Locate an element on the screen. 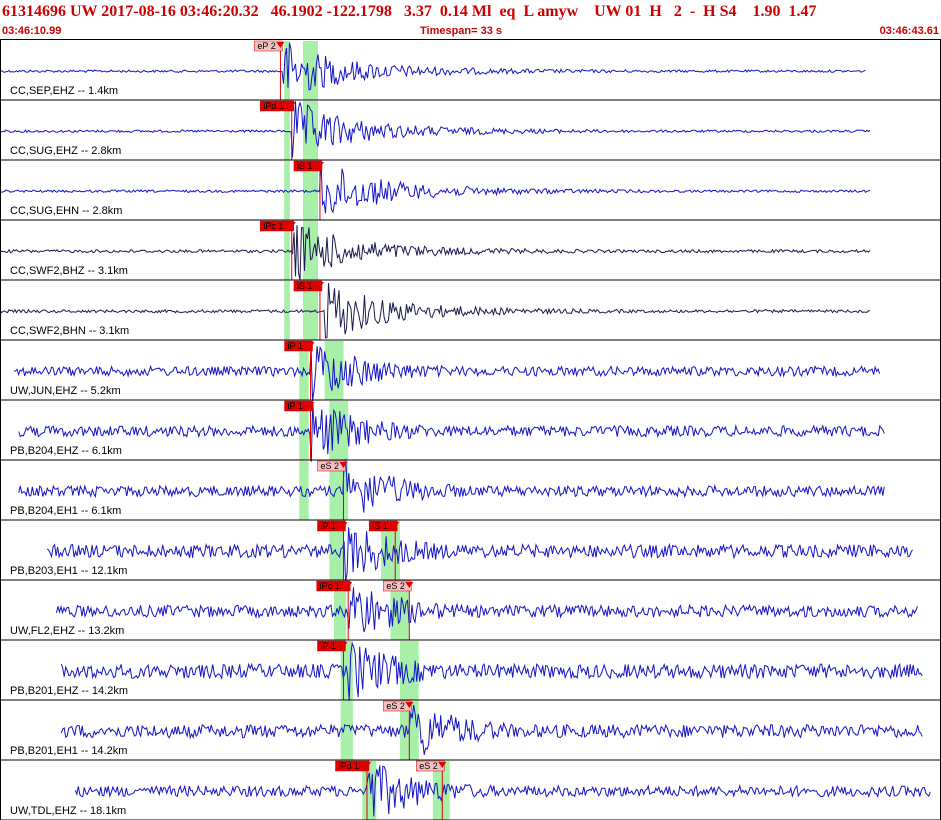  channel-row: iP 1 iS 1 PB,B203,EH1 -- 12.1km is located at coordinates (470, 551).